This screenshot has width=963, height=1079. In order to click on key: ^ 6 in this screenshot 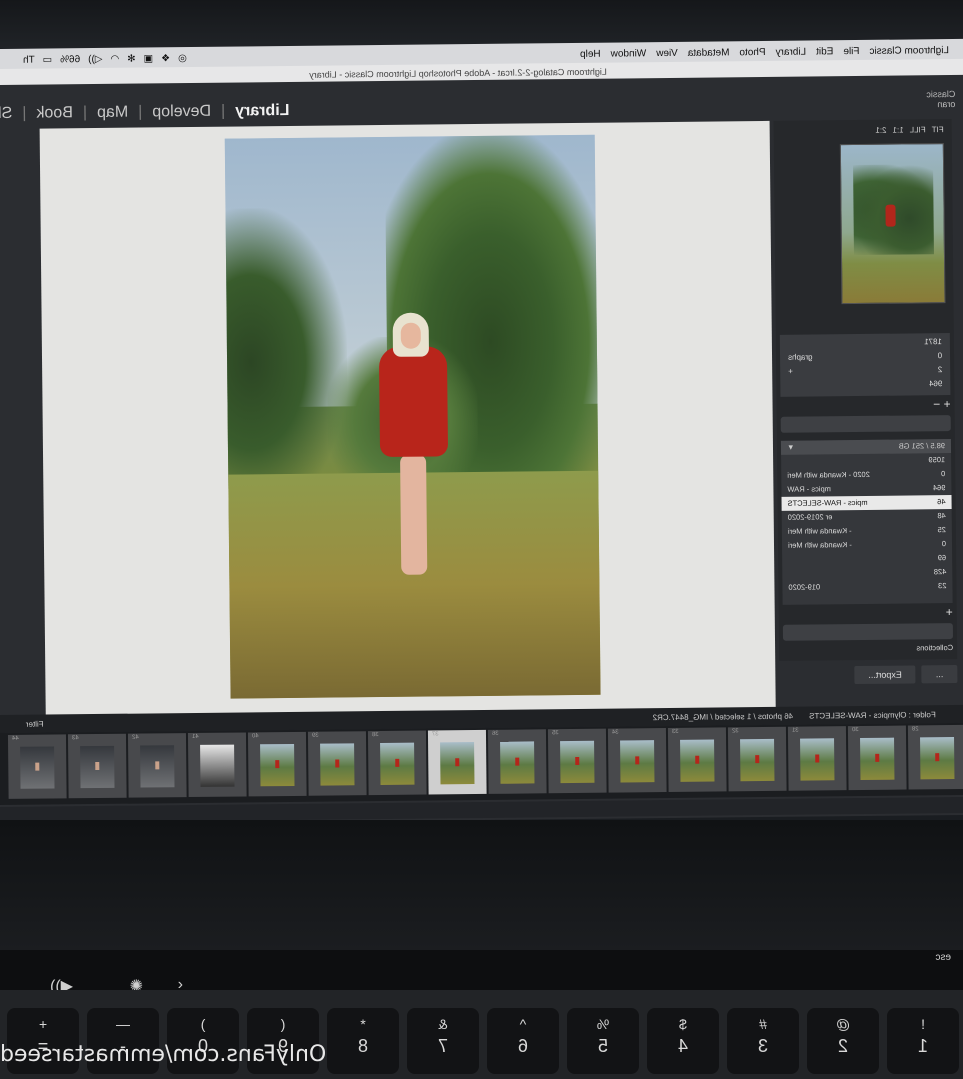, I will do `click(523, 1041)`.